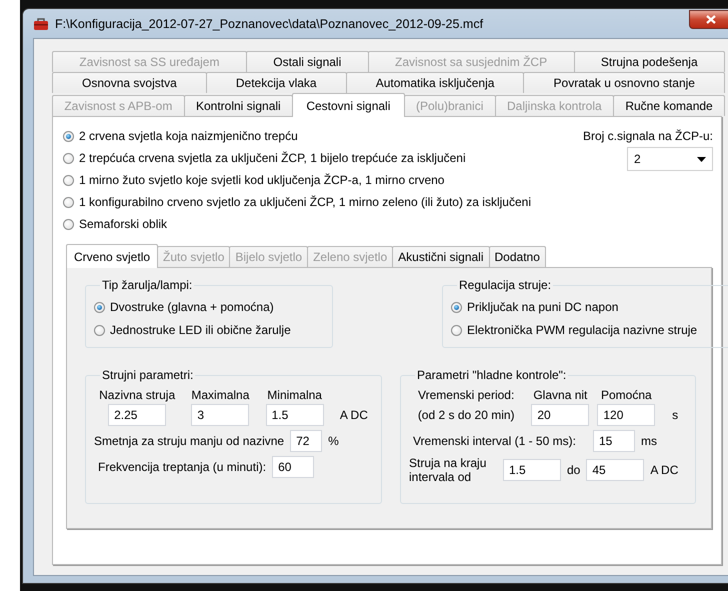 Image resolution: width=728 pixels, height=591 pixels. Describe the element at coordinates (589, 307) in the screenshot. I see `radio-option: Priključak na puni DC napon` at that location.